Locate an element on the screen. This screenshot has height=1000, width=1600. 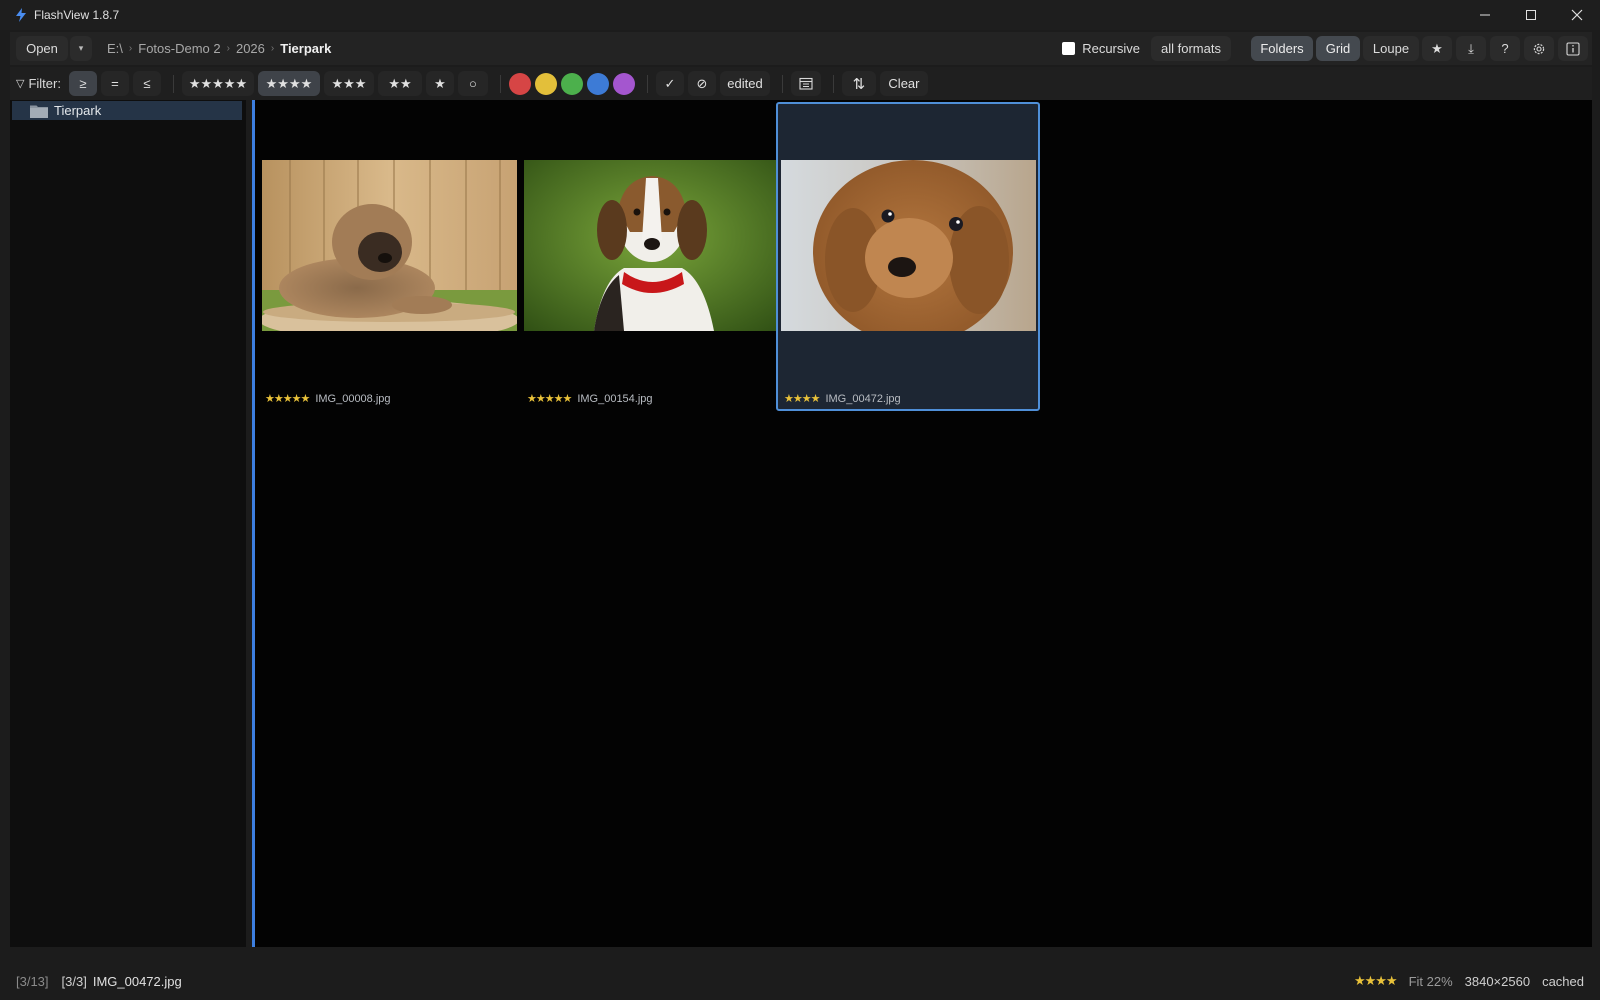
thumbnail-cell: ★★★★★ IMG_00008.jpg is located at coordinates (387, 256).